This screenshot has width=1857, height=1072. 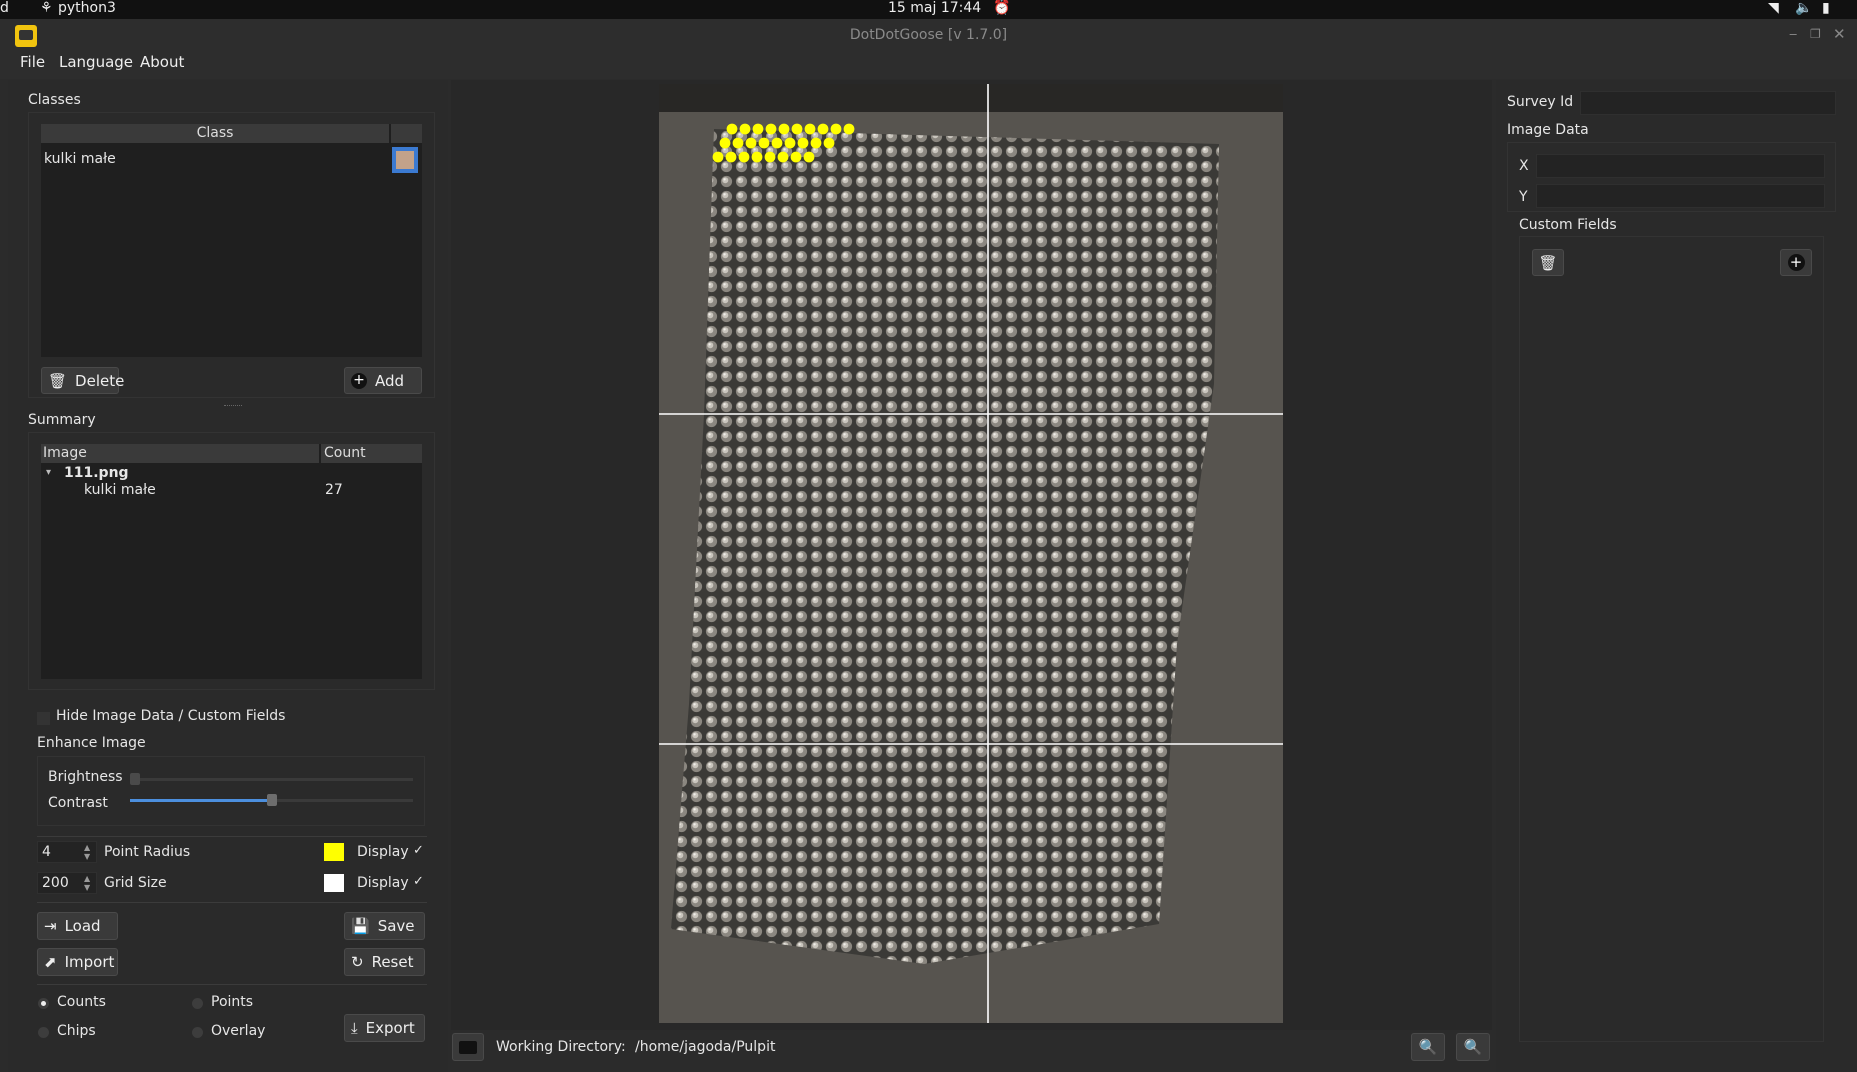 I want to click on point-display-check: ✓, so click(x=418, y=850).